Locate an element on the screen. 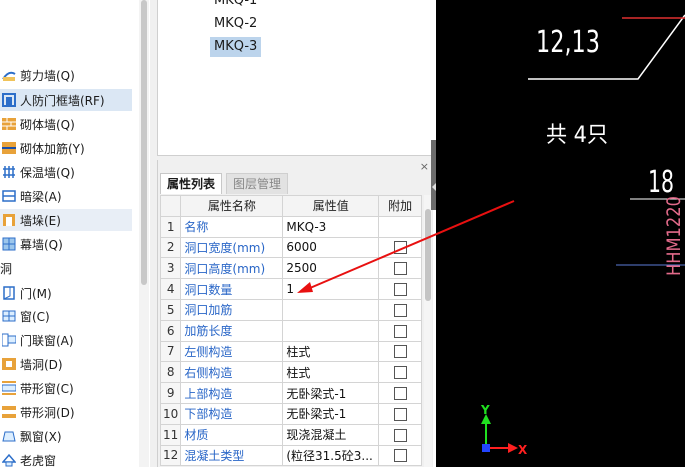 The image size is (685, 471). row-index: 3 is located at coordinates (170, 268).